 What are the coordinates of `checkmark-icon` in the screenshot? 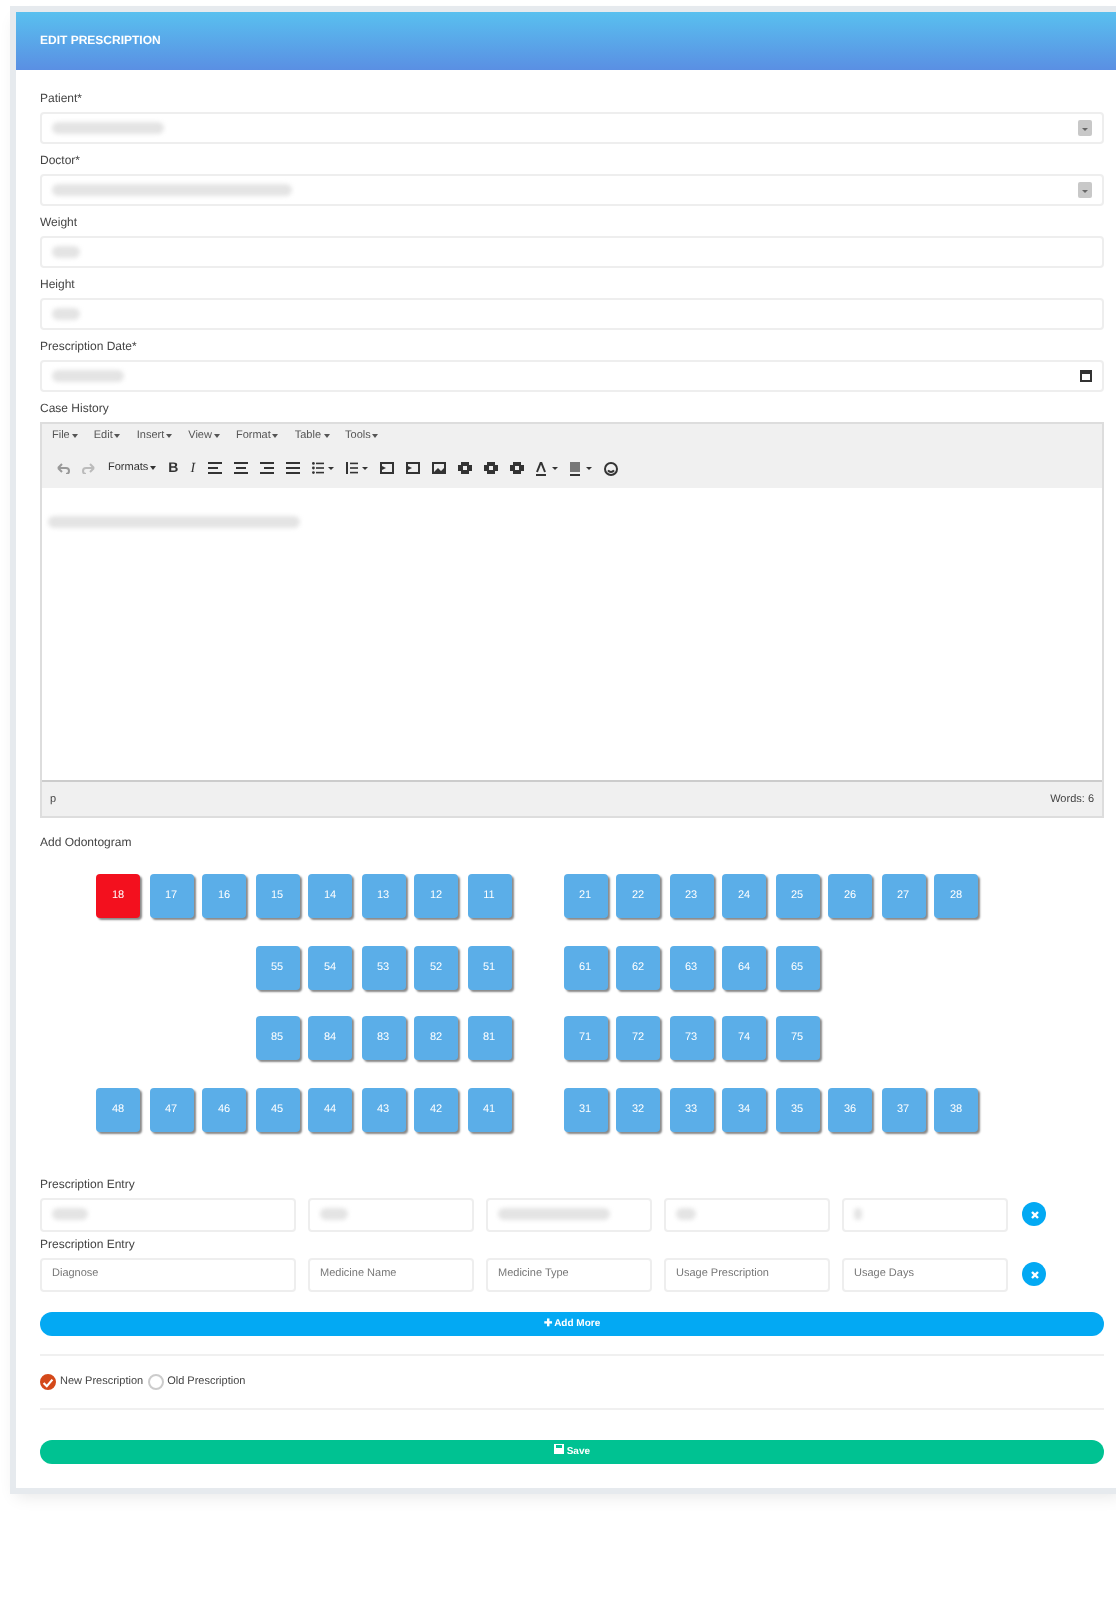 It's located at (48, 1382).